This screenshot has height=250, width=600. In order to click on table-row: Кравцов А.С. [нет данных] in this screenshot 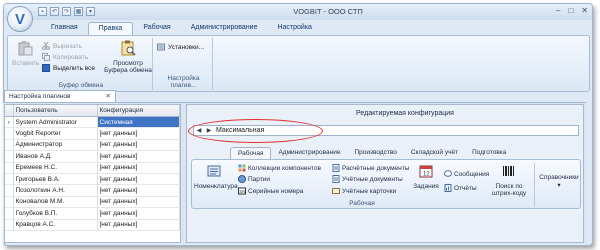, I will do `click(92, 225)`.